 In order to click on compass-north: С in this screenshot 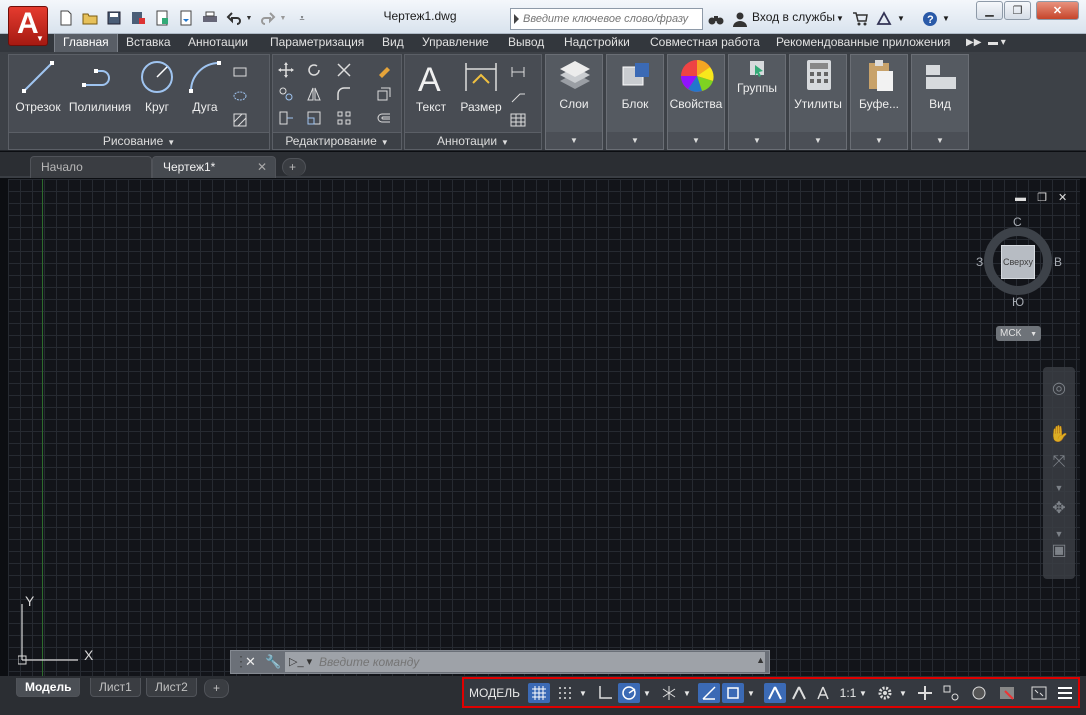, I will do `click(1017, 222)`.